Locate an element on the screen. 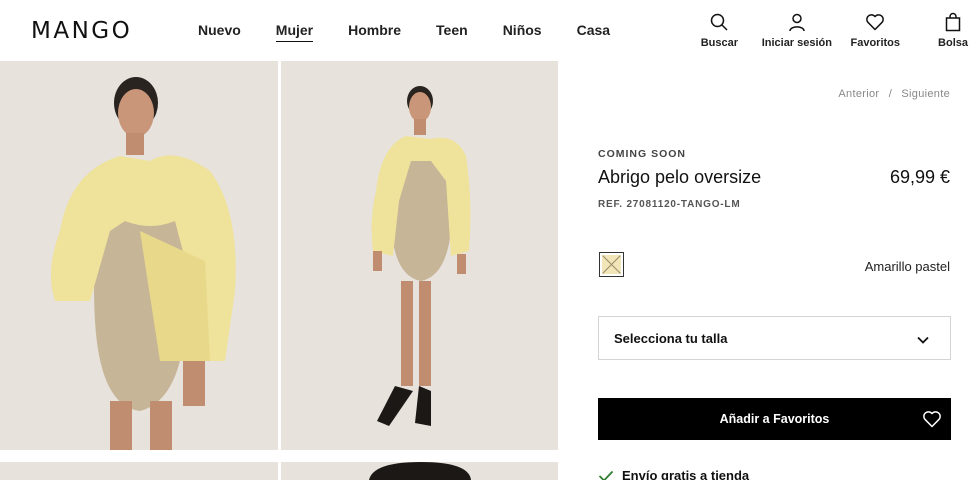 Image resolution: width=978 pixels, height=480 pixels. size-selector: Selecciona tu talla is located at coordinates (774, 338).